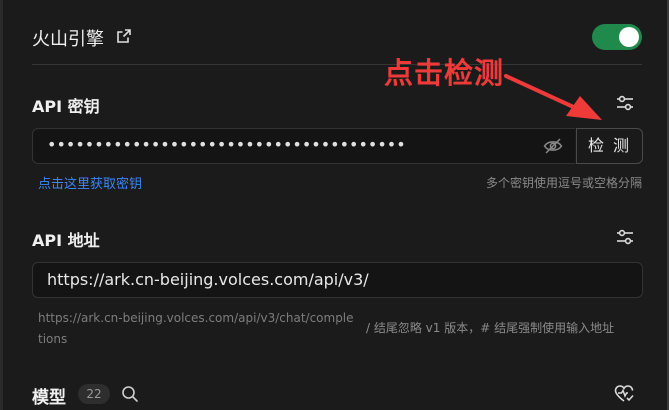  What do you see at coordinates (563, 183) in the screenshot?
I see `api-key-hint: 多个密钥使用逗号或空格分隔` at bounding box center [563, 183].